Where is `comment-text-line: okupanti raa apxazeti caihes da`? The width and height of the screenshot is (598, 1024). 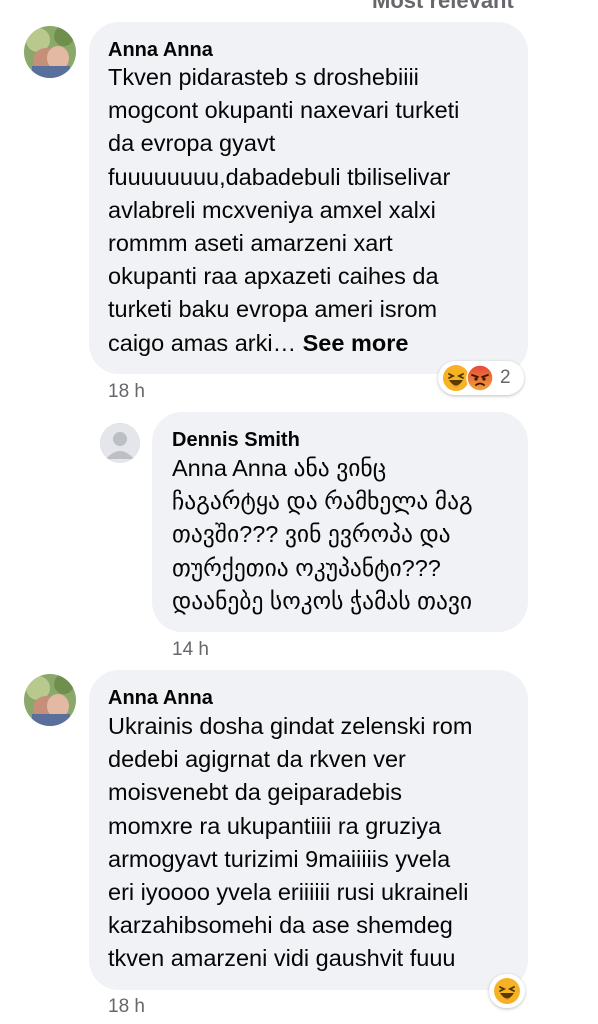 comment-text-line: okupanti raa apxazeti caihes da is located at coordinates (273, 276).